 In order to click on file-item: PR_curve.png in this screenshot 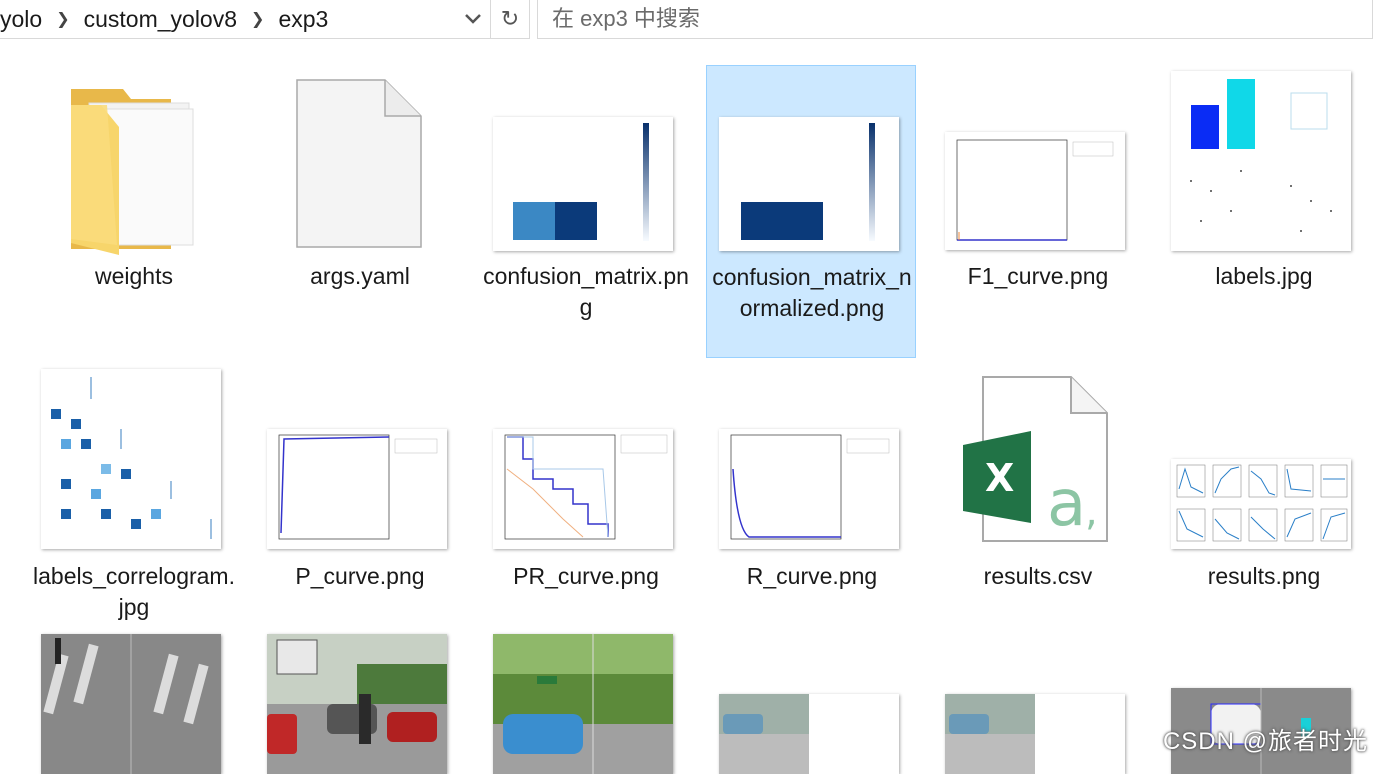, I will do `click(586, 495)`.